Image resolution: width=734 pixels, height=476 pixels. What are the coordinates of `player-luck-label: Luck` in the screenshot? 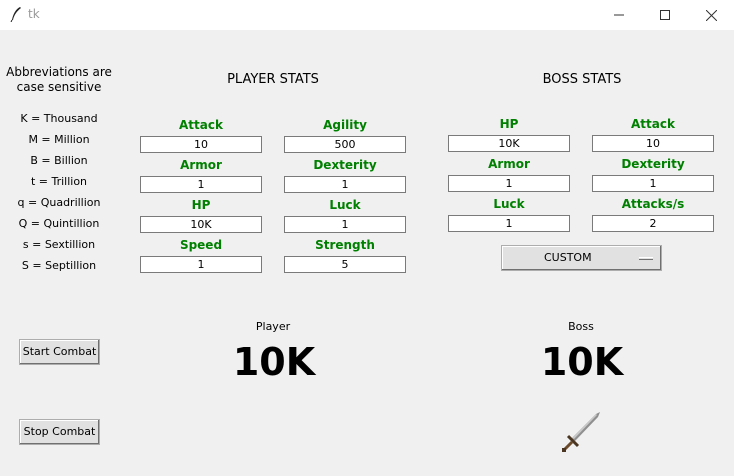 It's located at (345, 205).